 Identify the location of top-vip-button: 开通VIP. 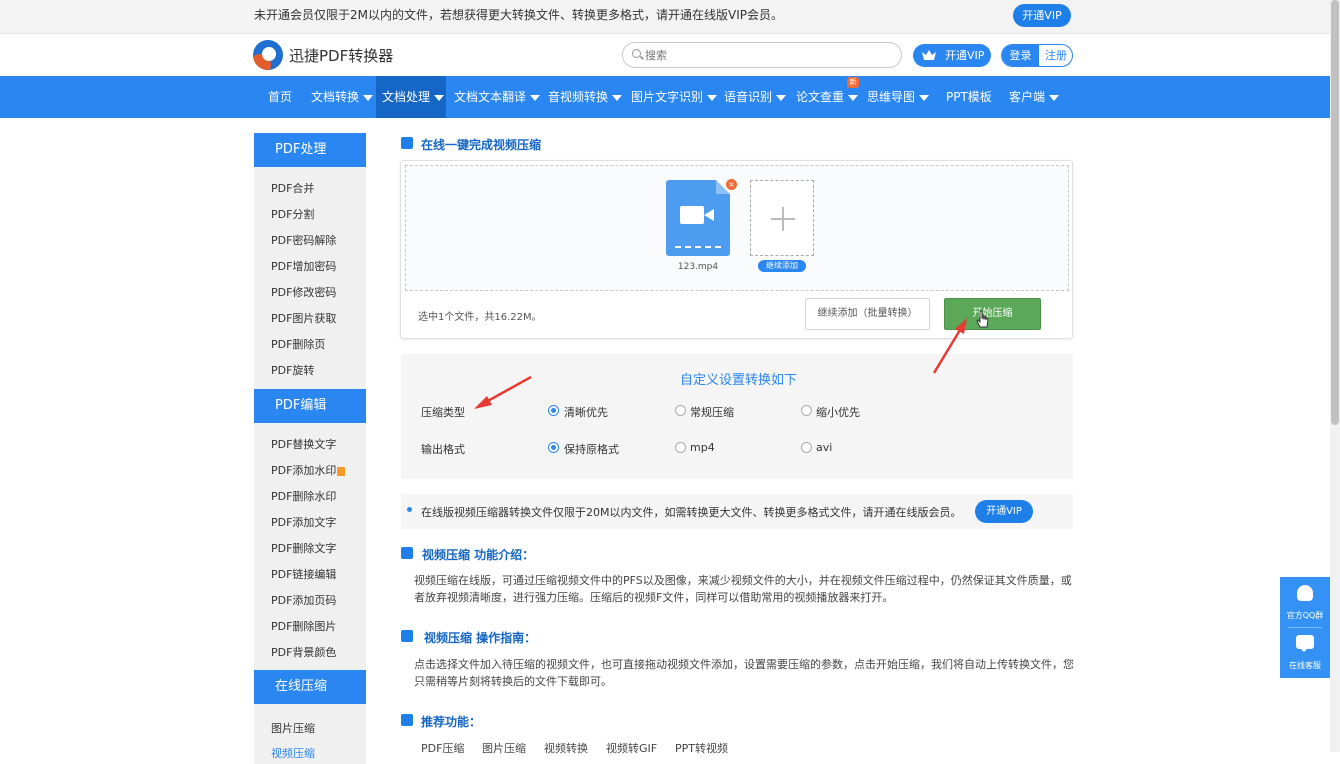
(1042, 15).